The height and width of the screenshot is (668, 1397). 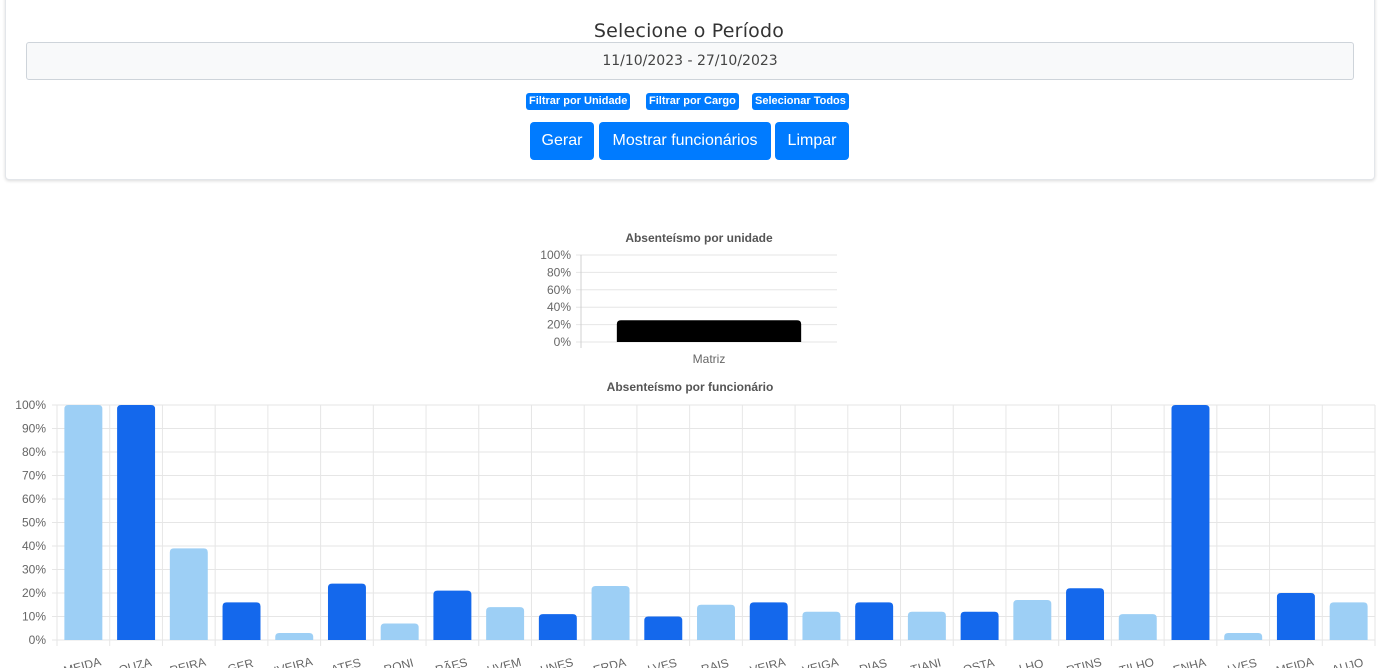 What do you see at coordinates (767, 661) in the screenshot?
I see `x-tick-label: VEIRA` at bounding box center [767, 661].